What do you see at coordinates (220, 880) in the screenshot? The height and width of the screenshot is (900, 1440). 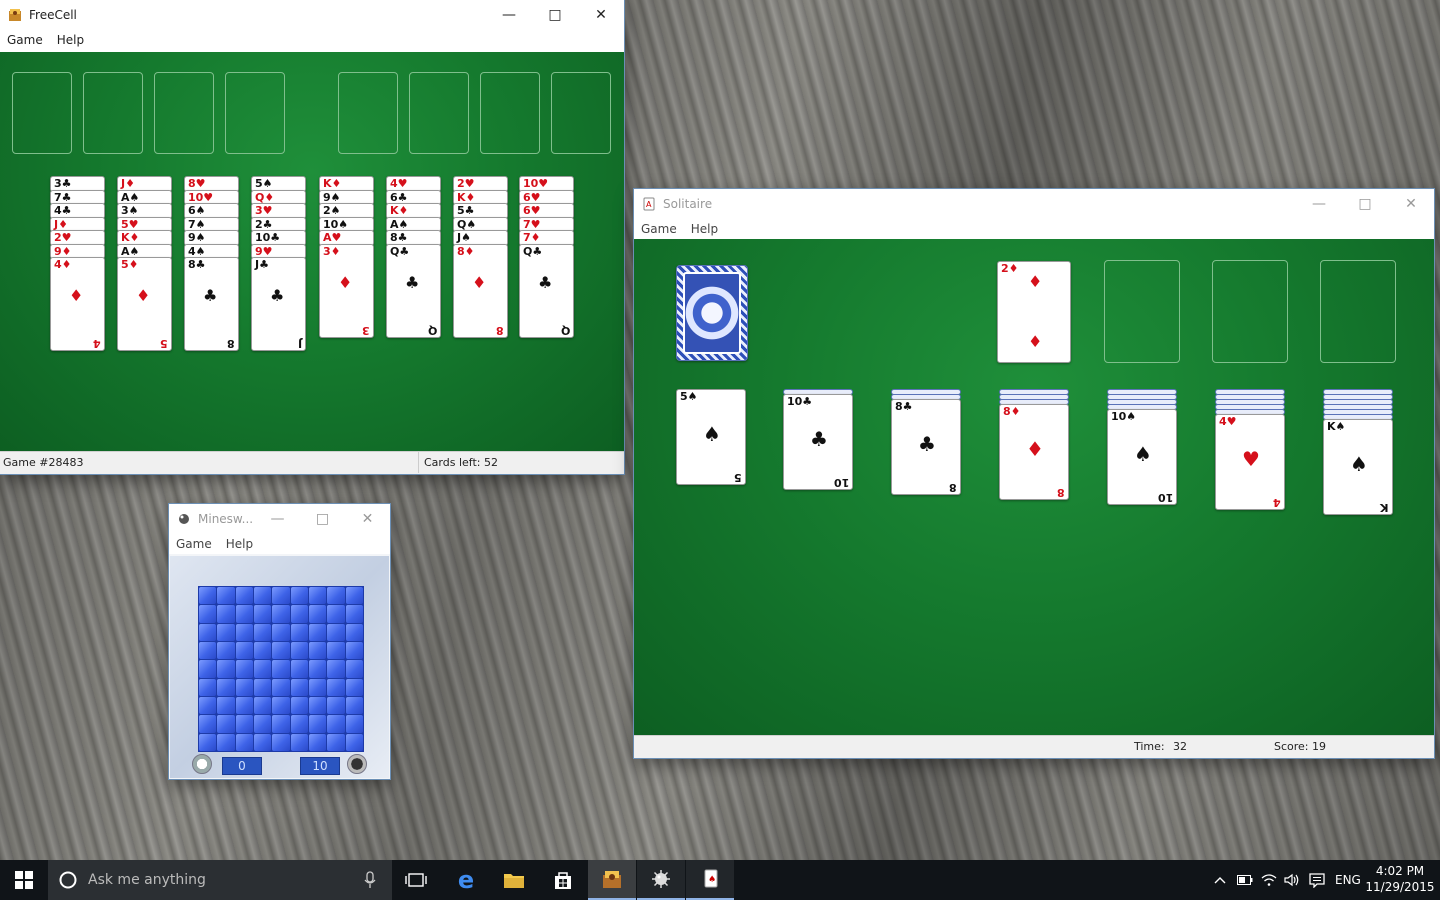 I see `cortana-search-box: Ask me anything` at bounding box center [220, 880].